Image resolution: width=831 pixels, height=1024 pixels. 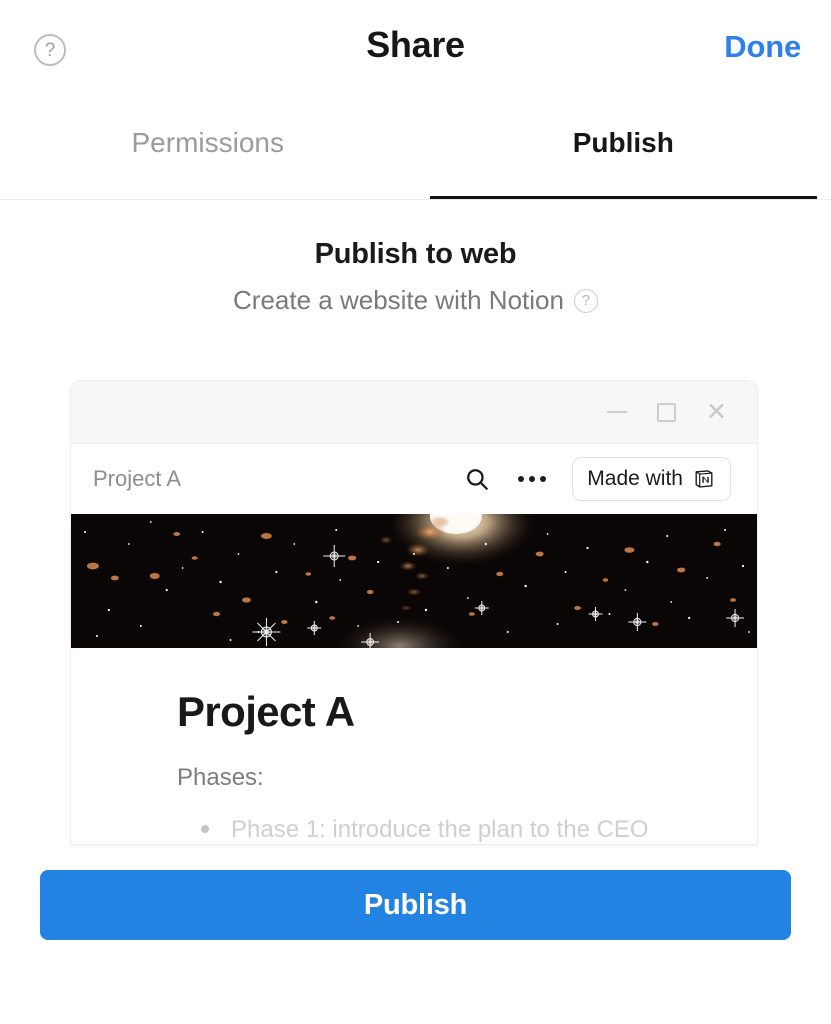 I want to click on window-title-bar: ✕, so click(x=414, y=412).